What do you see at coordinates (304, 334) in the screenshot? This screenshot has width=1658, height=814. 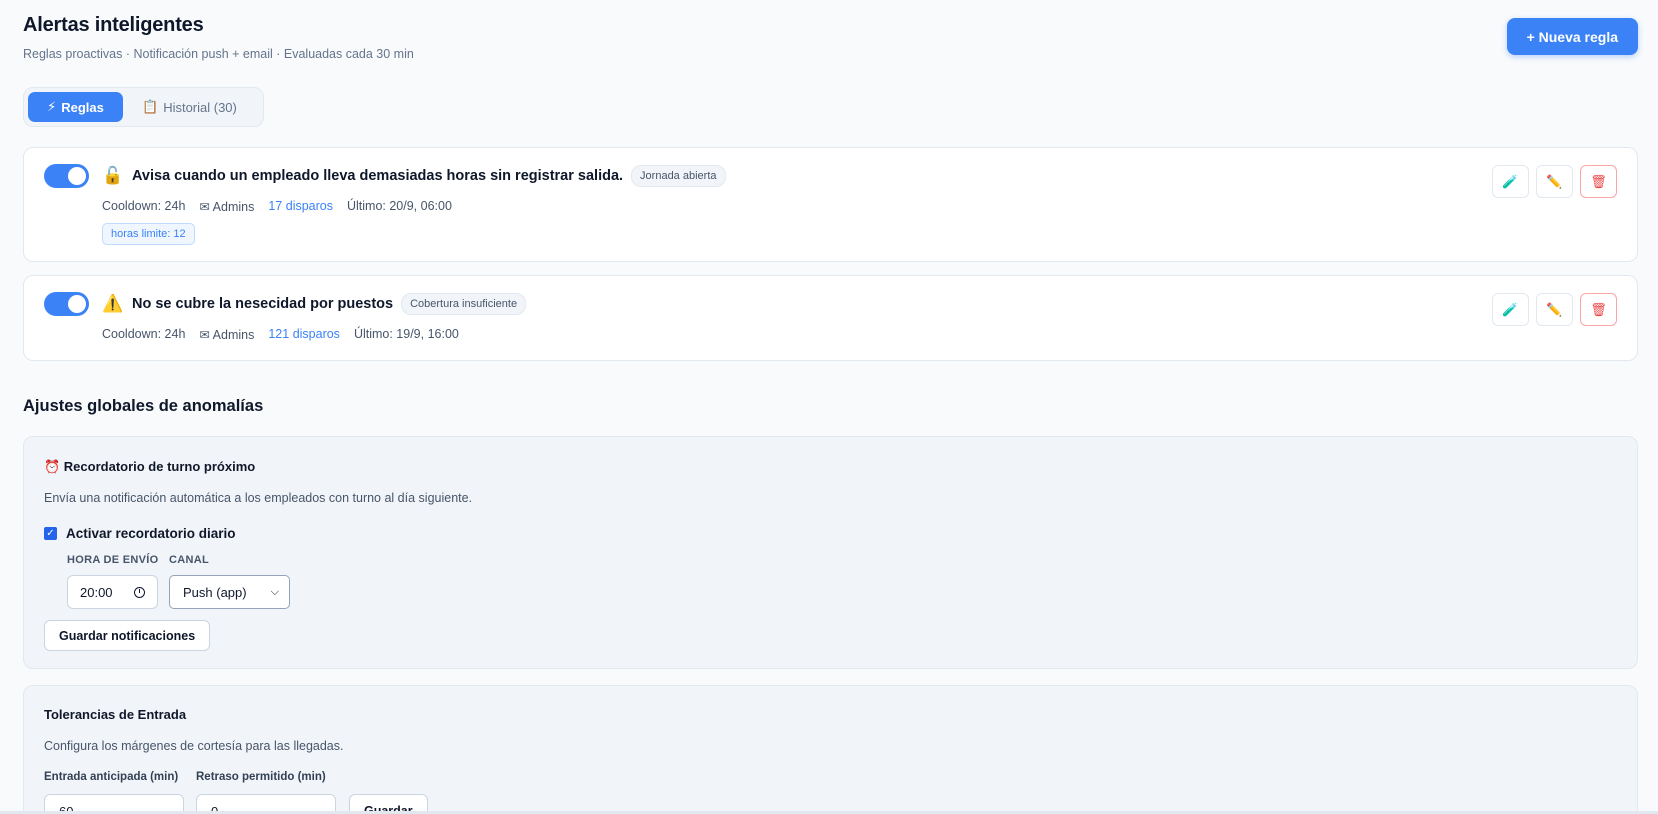 I see `rule-fires-link: 121 disparos` at bounding box center [304, 334].